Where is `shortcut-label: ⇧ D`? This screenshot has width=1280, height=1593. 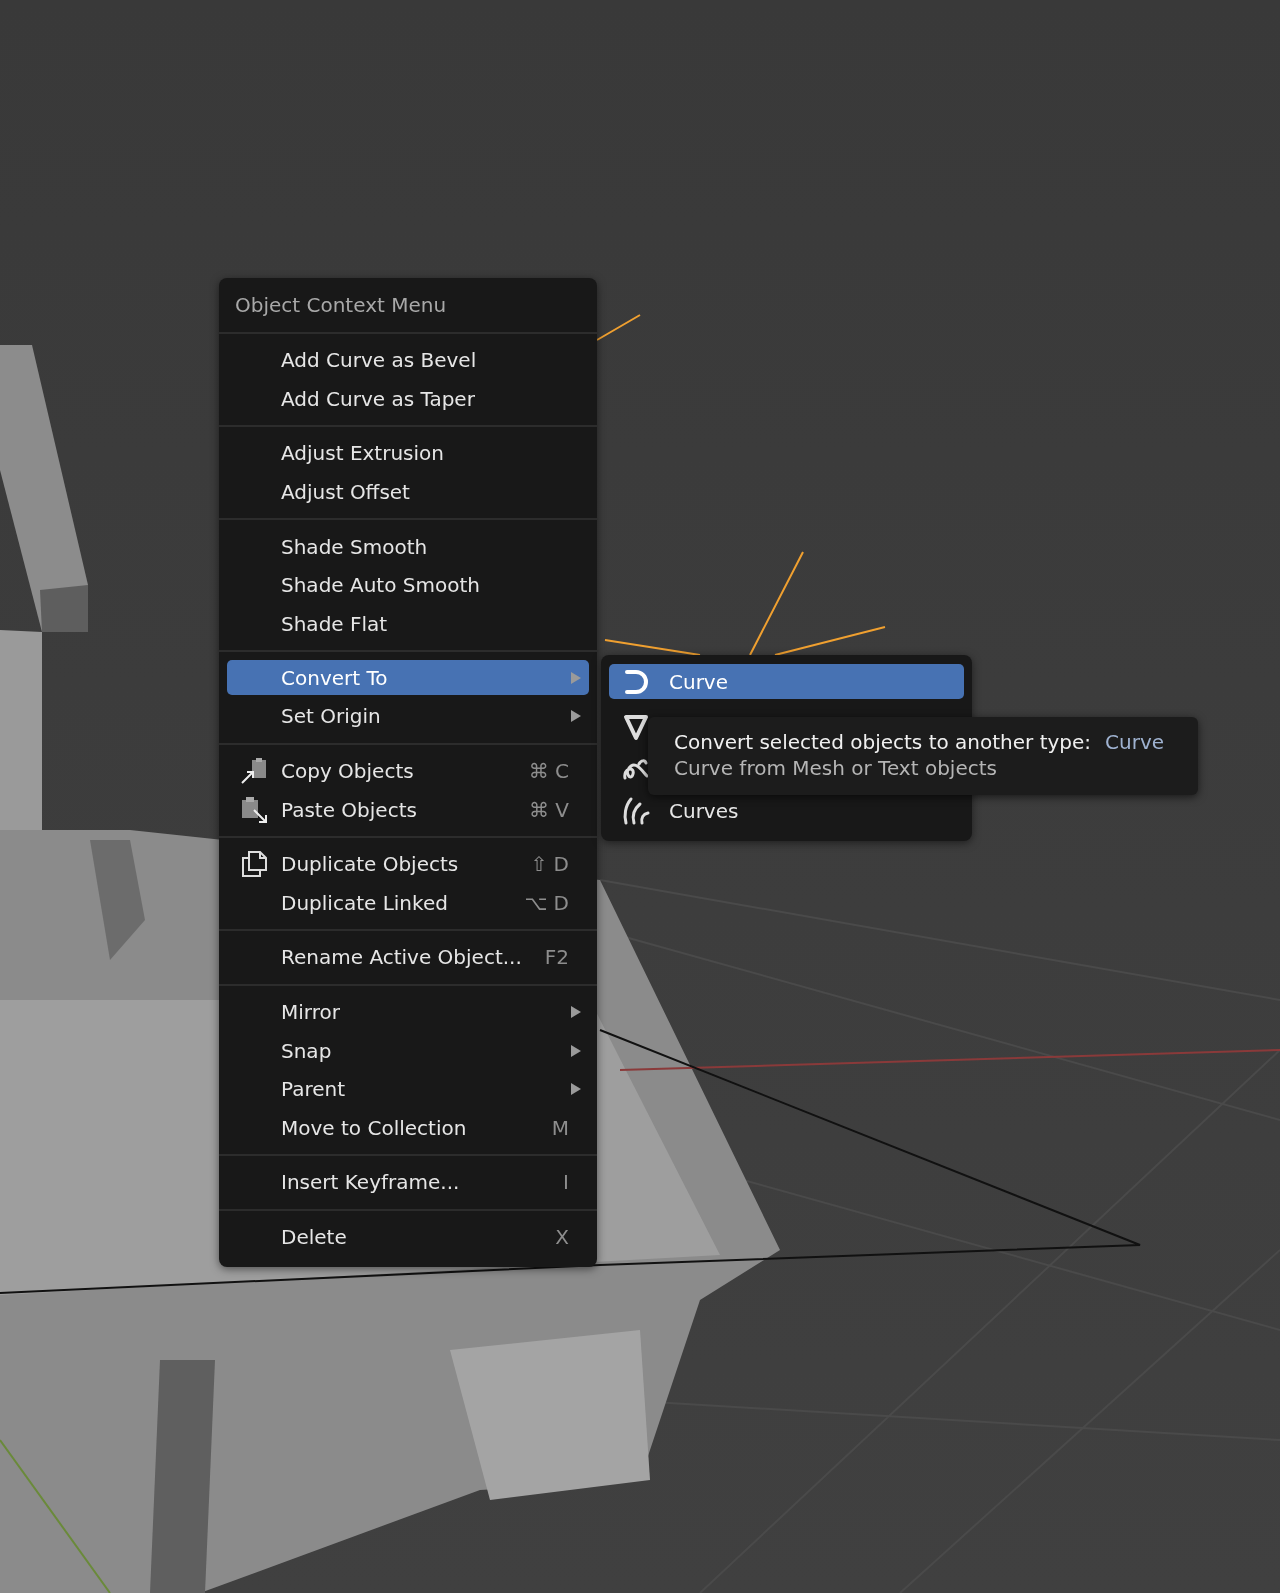
shortcut-label: ⇧ D is located at coordinates (550, 864).